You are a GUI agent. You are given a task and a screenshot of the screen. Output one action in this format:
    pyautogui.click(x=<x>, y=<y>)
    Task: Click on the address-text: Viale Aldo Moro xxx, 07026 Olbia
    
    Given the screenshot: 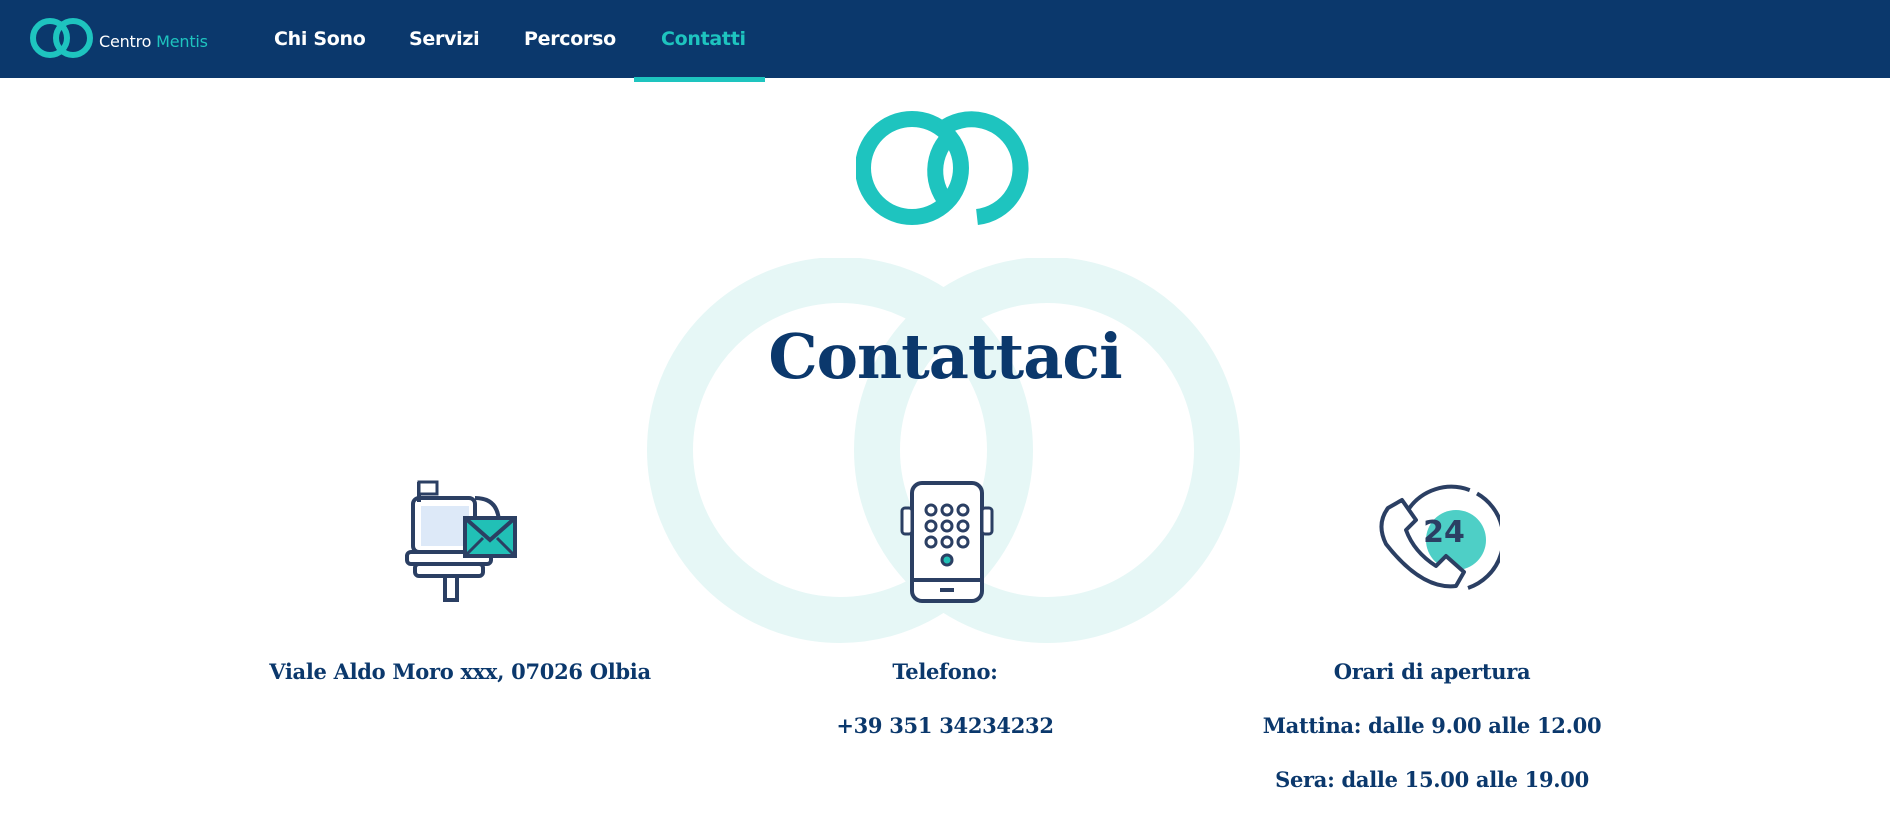 What is the action you would take?
    pyautogui.click(x=460, y=671)
    